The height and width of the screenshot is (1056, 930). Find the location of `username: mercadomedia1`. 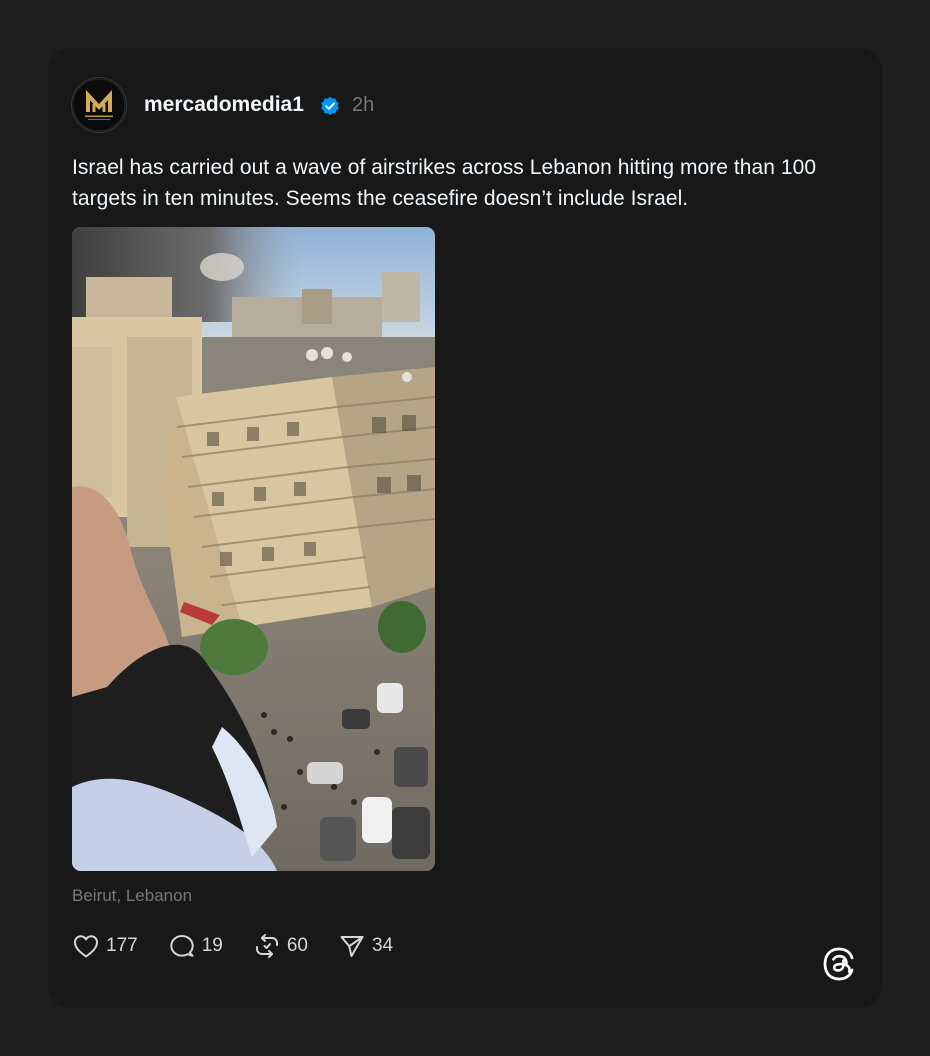

username: mercadomedia1 is located at coordinates (224, 105).